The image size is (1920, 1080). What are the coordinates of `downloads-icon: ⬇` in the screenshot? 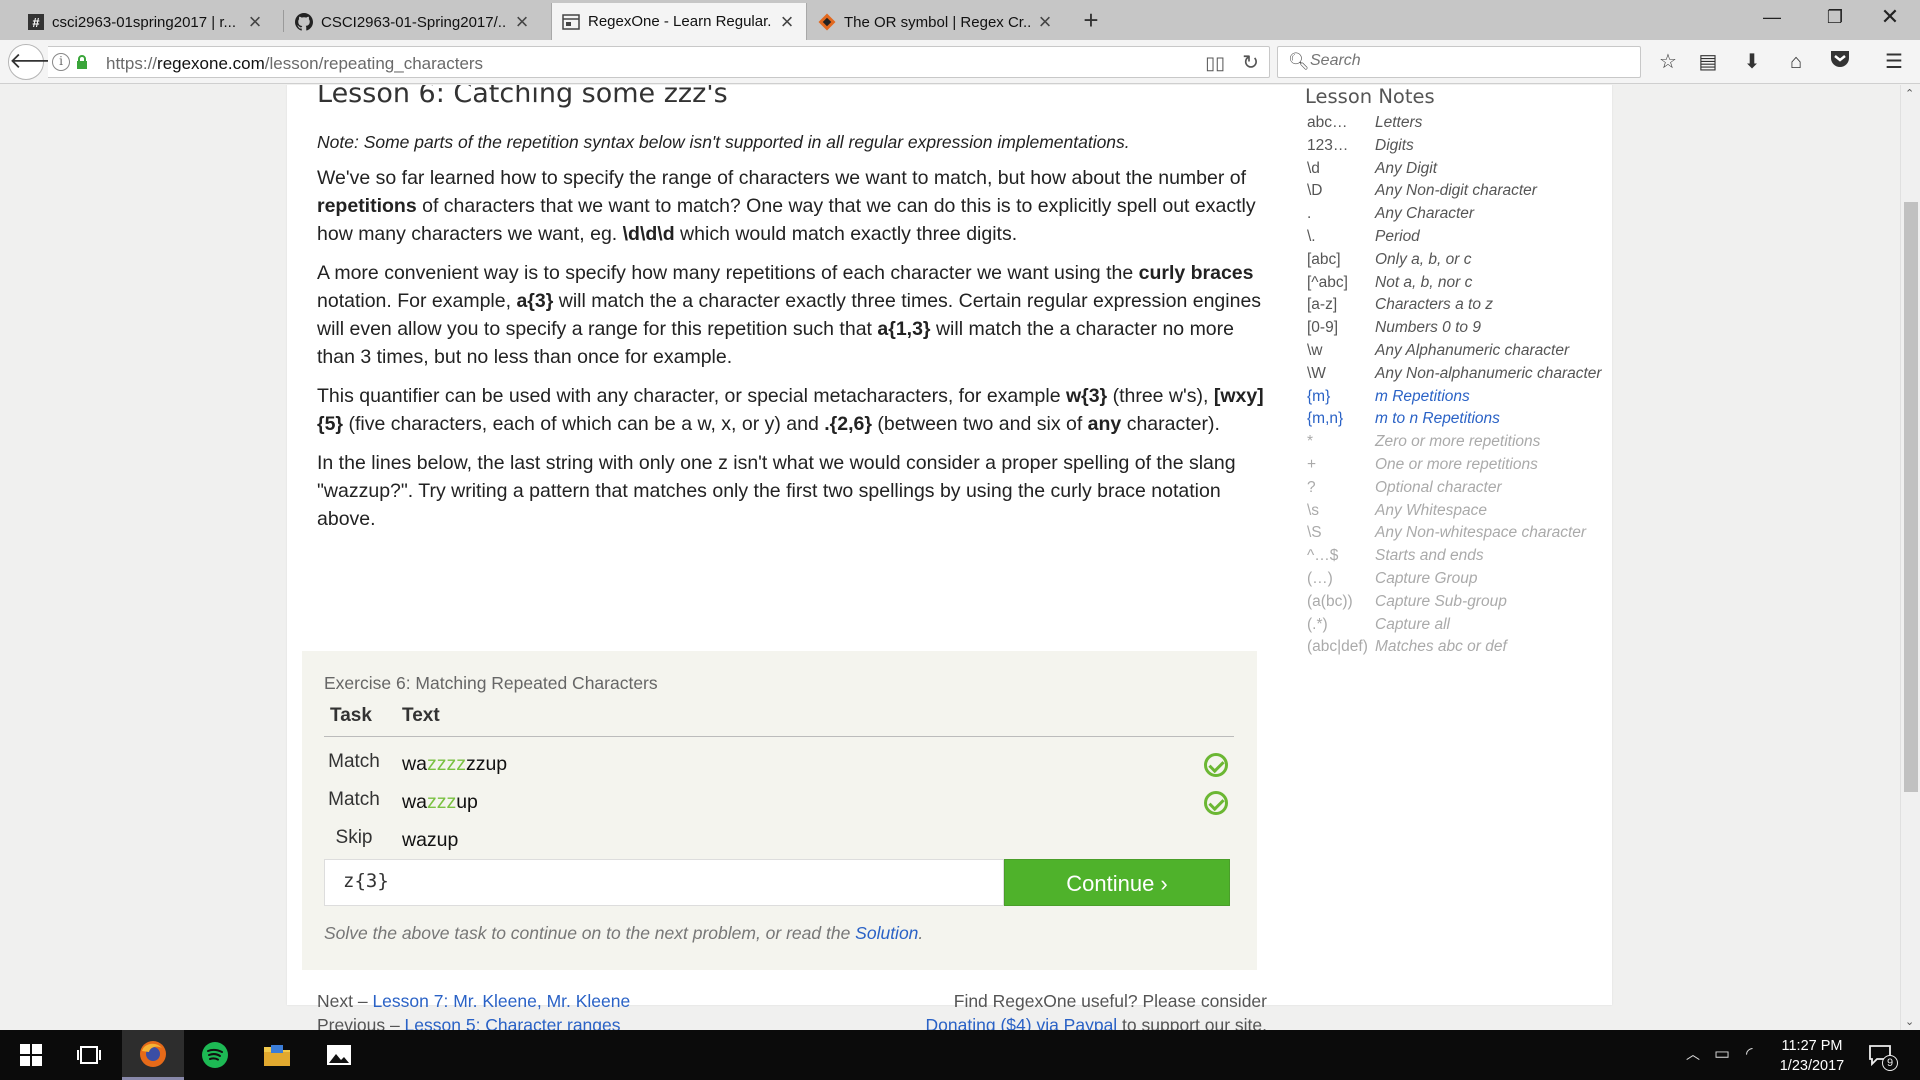 It's located at (1752, 62).